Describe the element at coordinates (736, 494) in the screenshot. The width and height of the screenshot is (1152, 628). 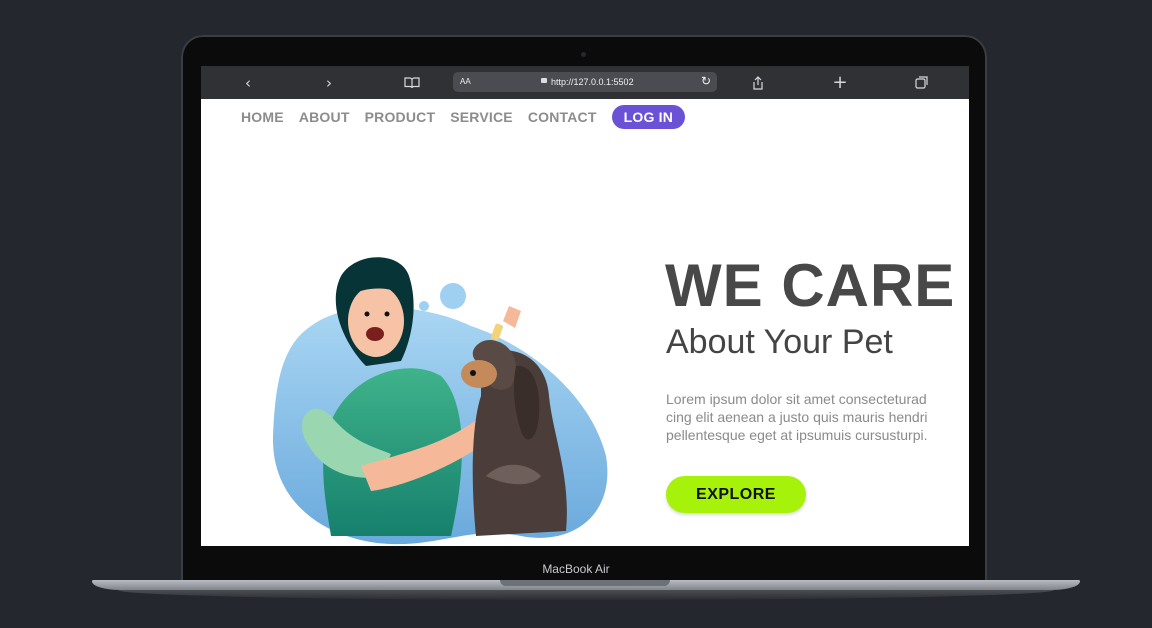
I see `explore-button: EXPLORE` at that location.